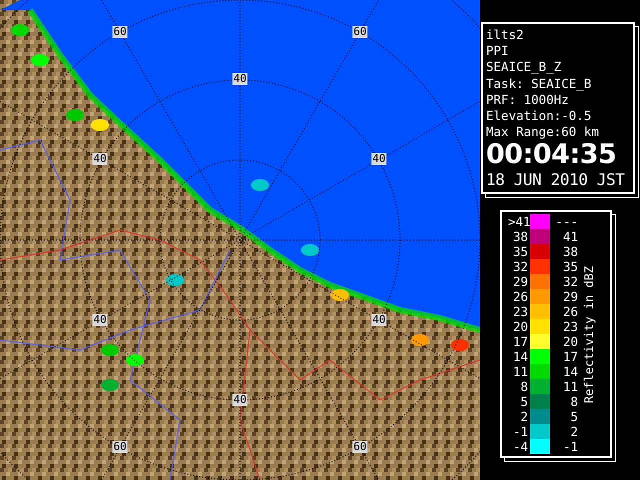 This screenshot has width=640, height=480. What do you see at coordinates (520, 446) in the screenshot?
I see `legend-value: -4` at bounding box center [520, 446].